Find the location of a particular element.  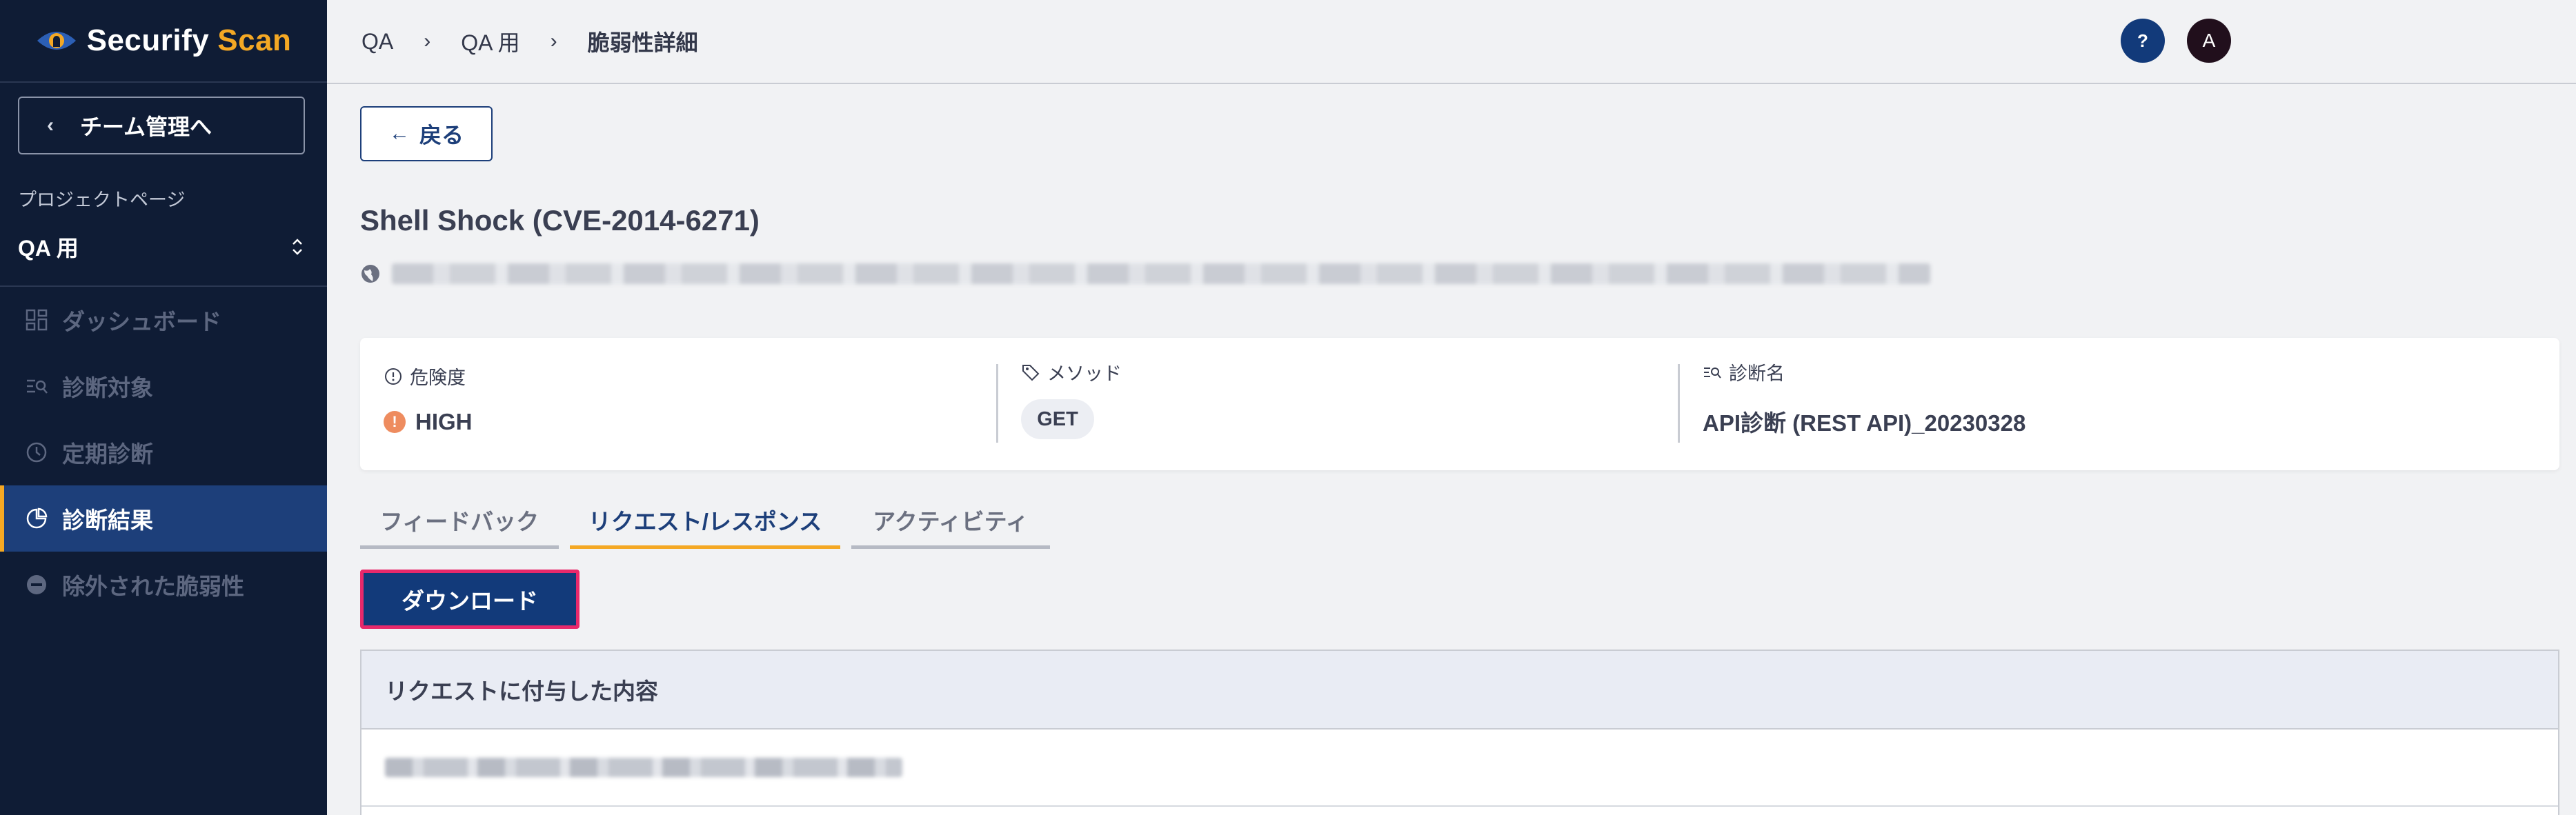

sidebar-item-scheduled-scans: 定期診断 is located at coordinates (163, 452).